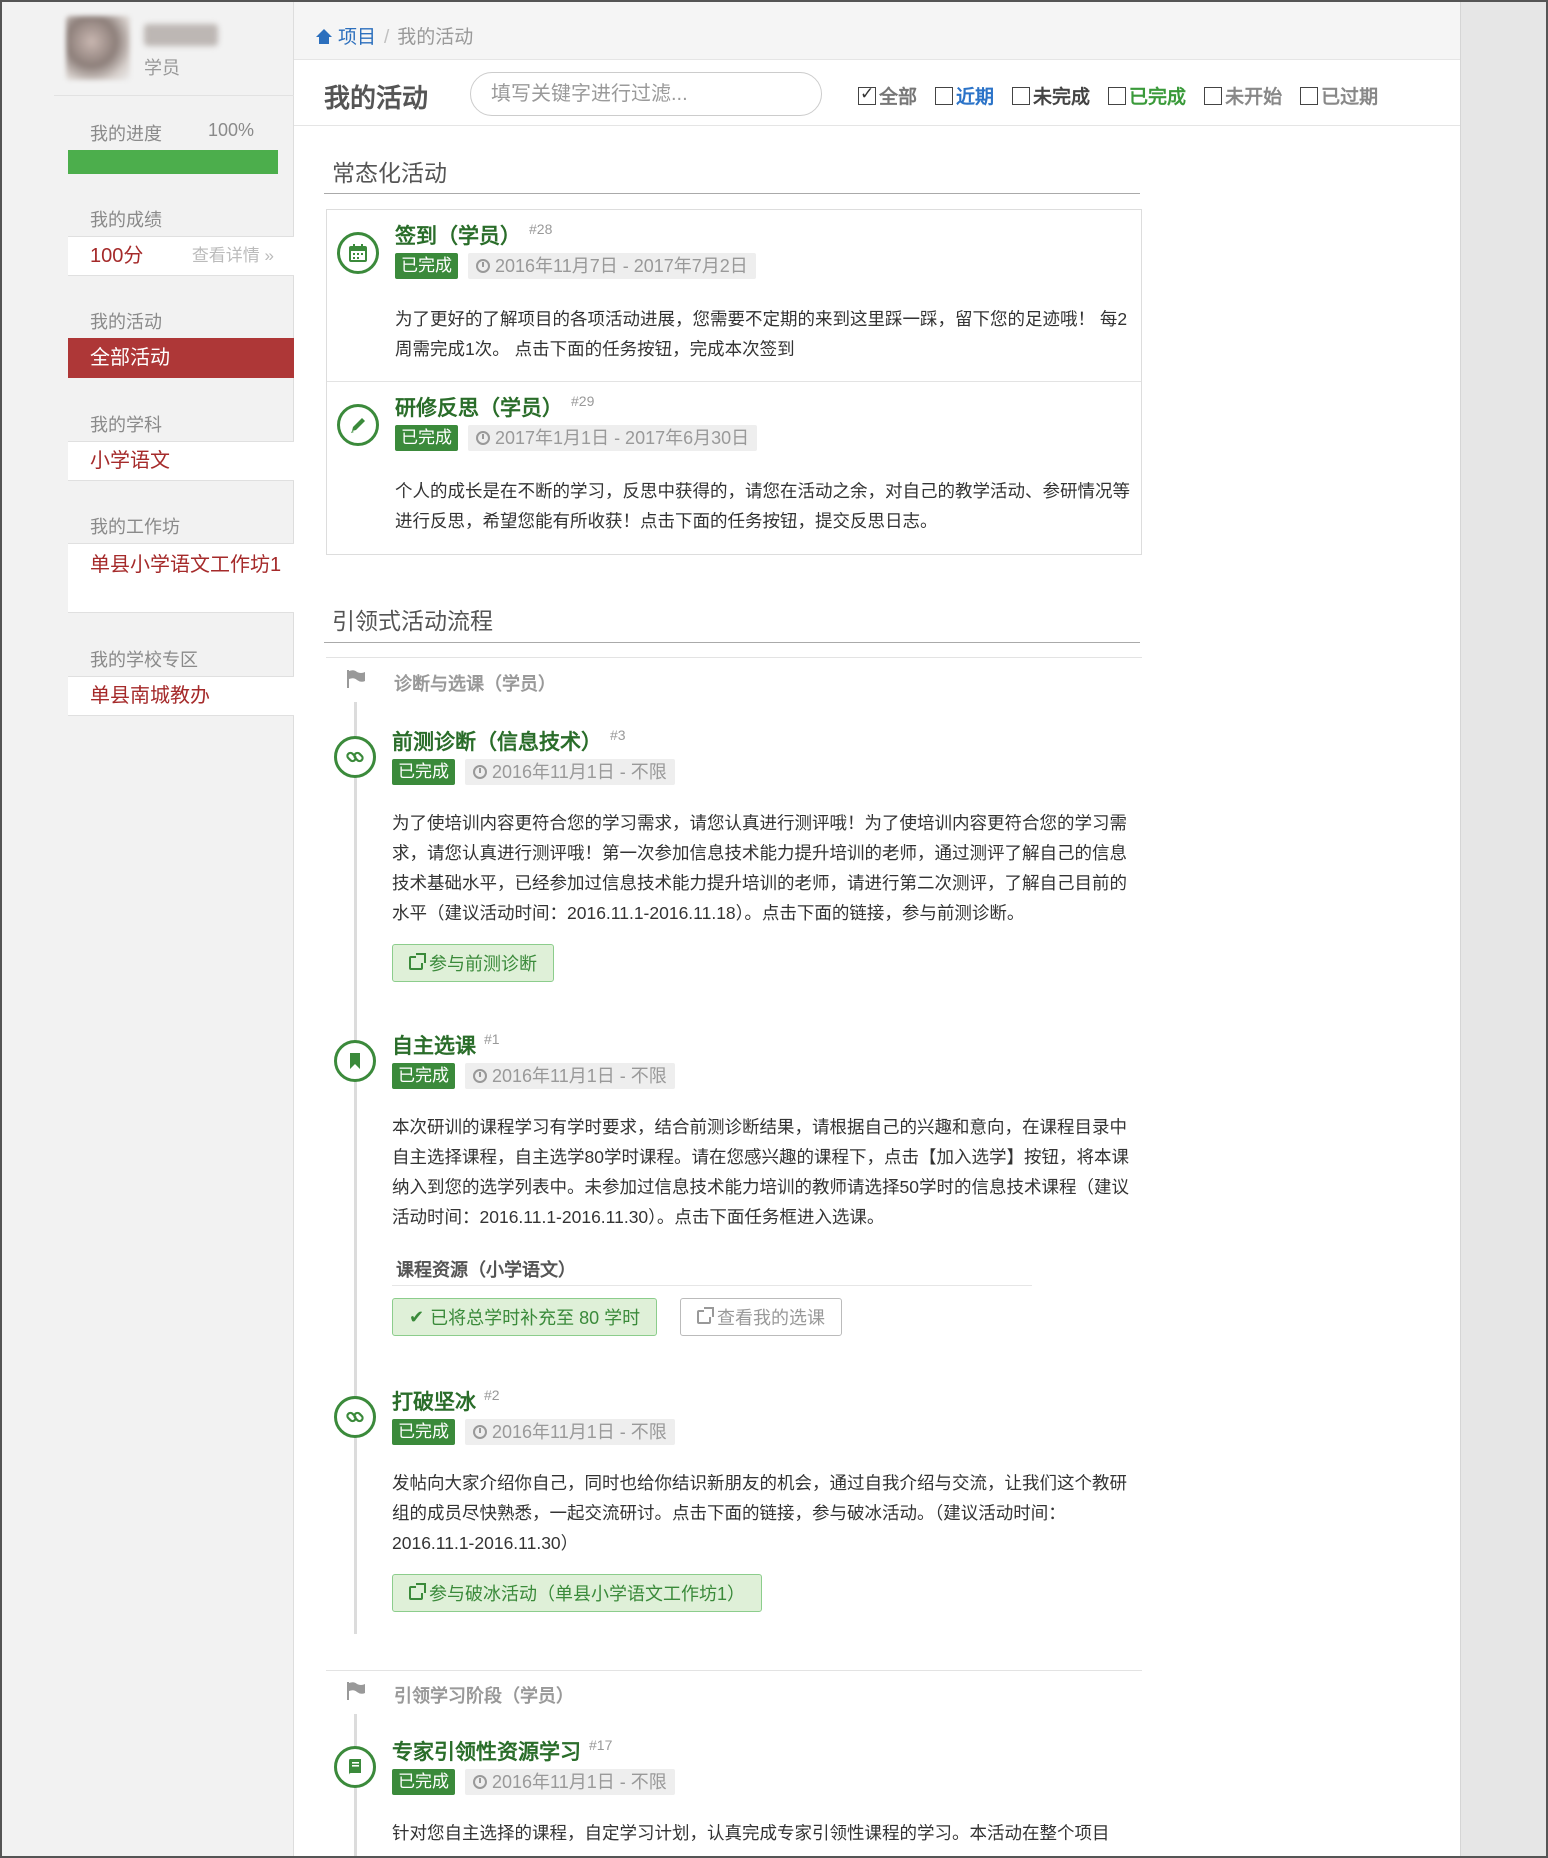 Image resolution: width=1548 pixels, height=1858 pixels. I want to click on join-icebreaker-button: 参与破冰活动（单县小学语文工作坊1）, so click(577, 1593).